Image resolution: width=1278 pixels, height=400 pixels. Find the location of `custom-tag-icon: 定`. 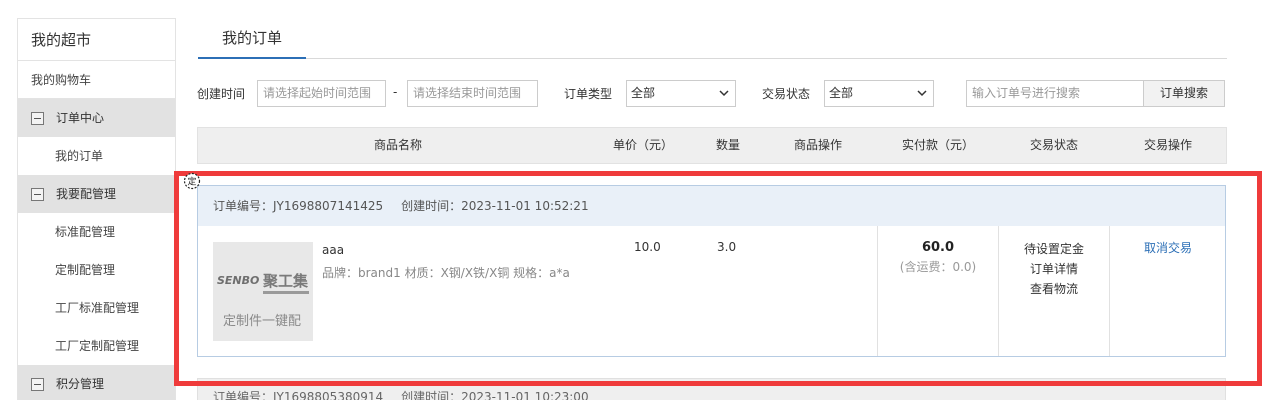

custom-tag-icon: 定 is located at coordinates (192, 181).